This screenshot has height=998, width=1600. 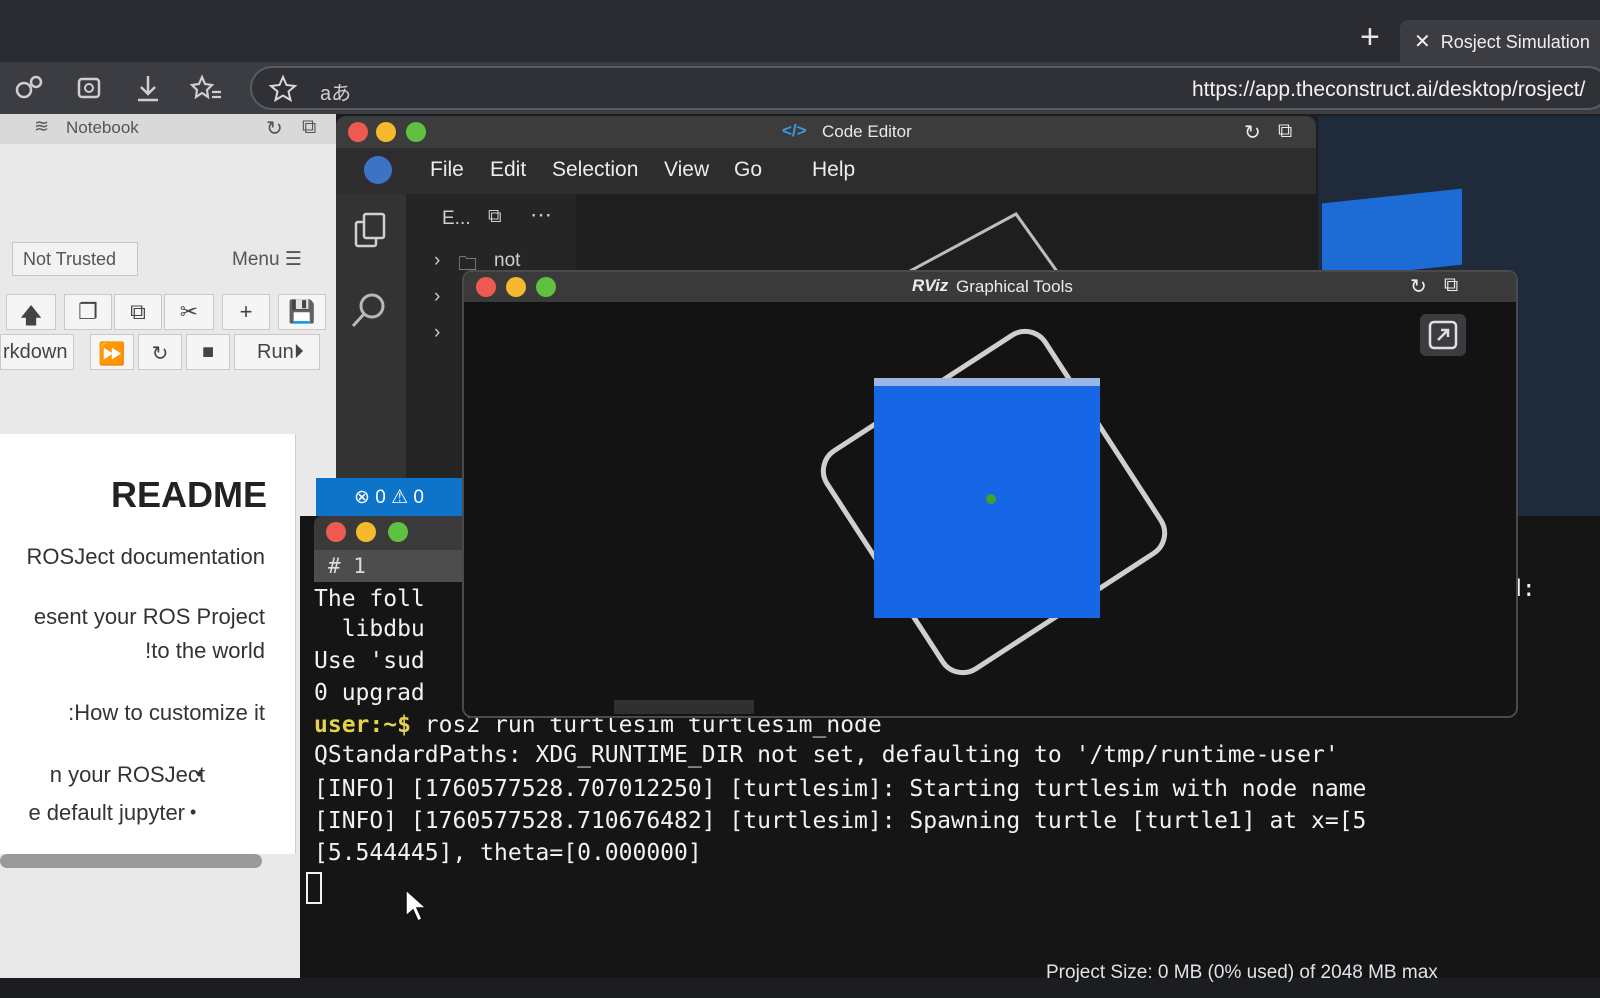 I want to click on code-editor-titlebar: </> Code Editor ↻ ⧉, so click(x=826, y=132).